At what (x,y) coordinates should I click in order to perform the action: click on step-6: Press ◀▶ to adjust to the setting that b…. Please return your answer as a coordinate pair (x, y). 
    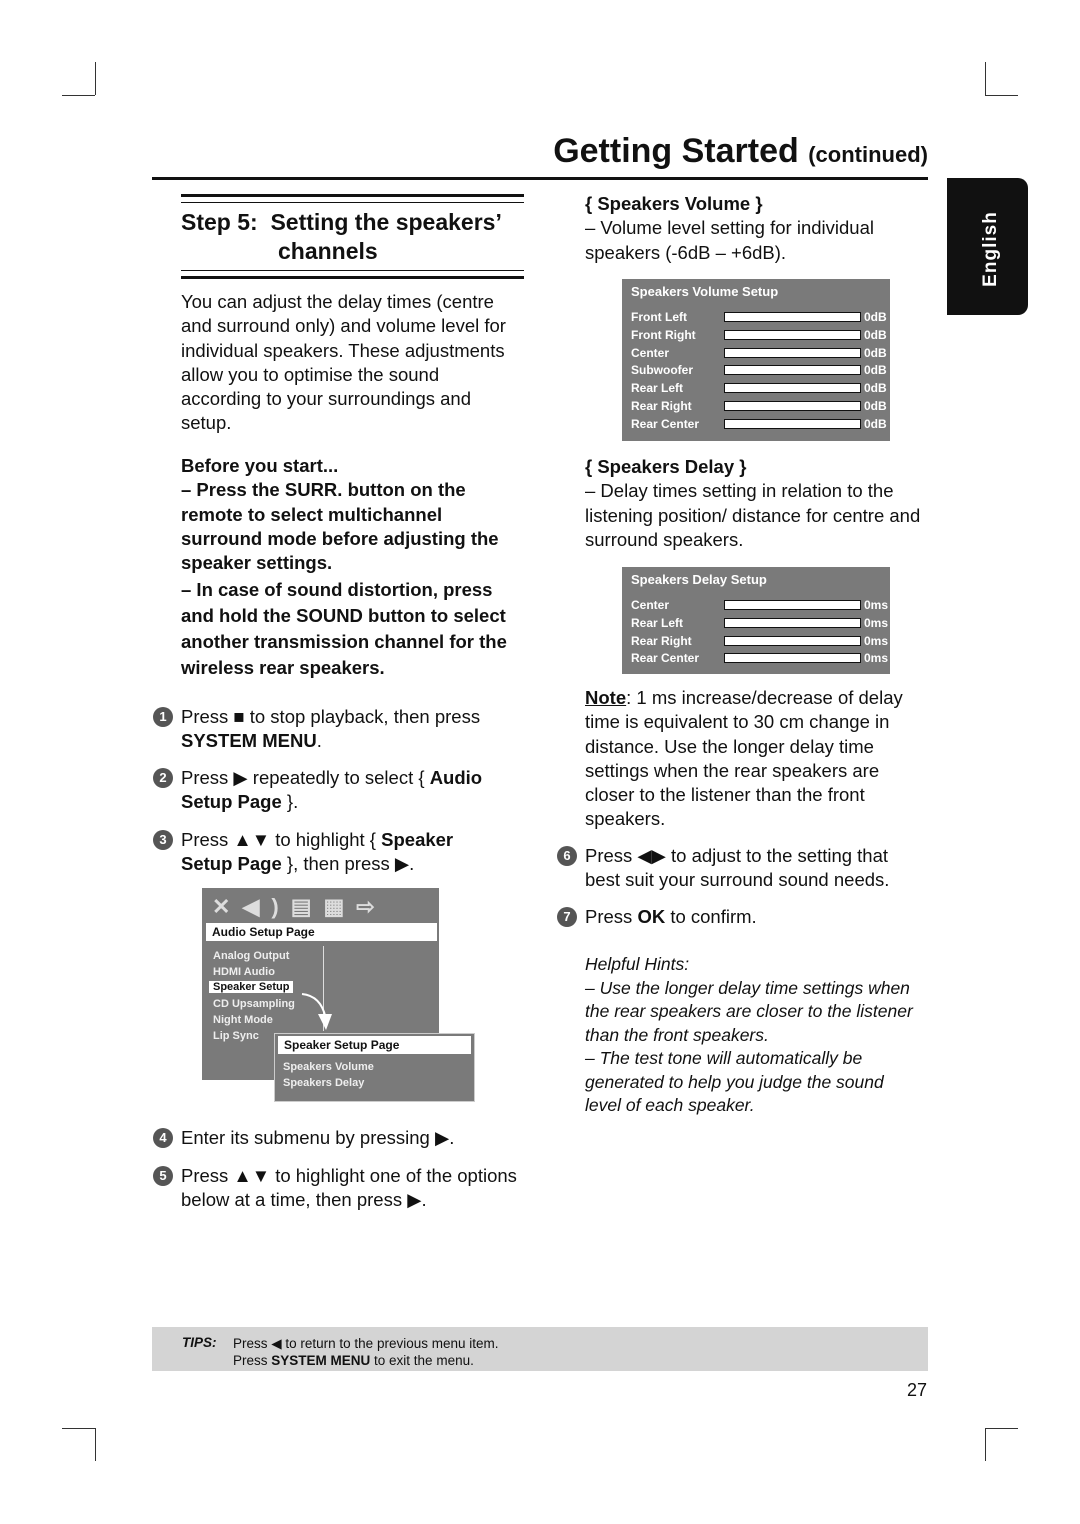
    Looking at the image, I should click on (737, 868).